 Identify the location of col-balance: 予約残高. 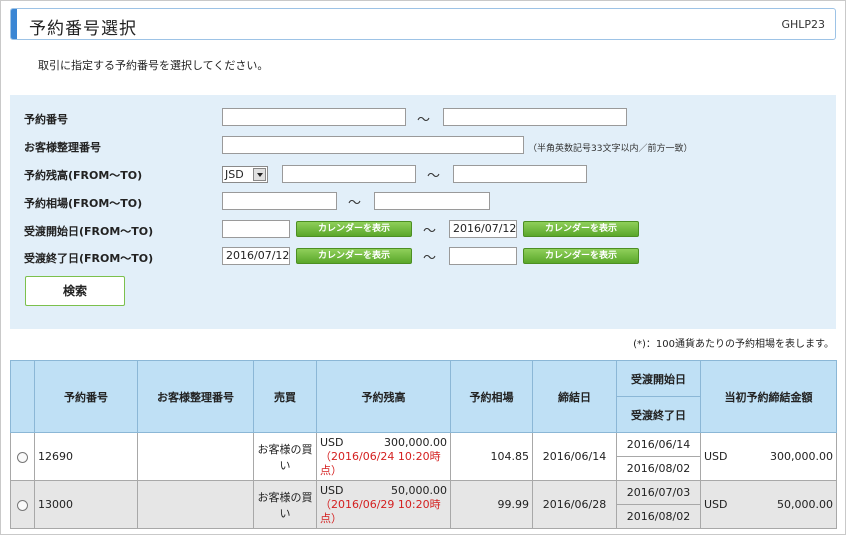
(383, 396).